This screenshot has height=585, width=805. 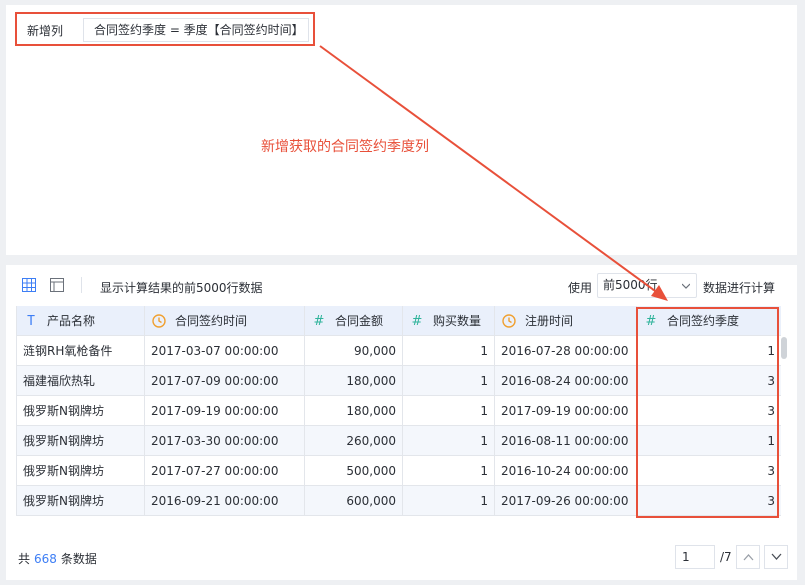 What do you see at coordinates (57, 559) in the screenshot?
I see `total-count: 共 668 条数据` at bounding box center [57, 559].